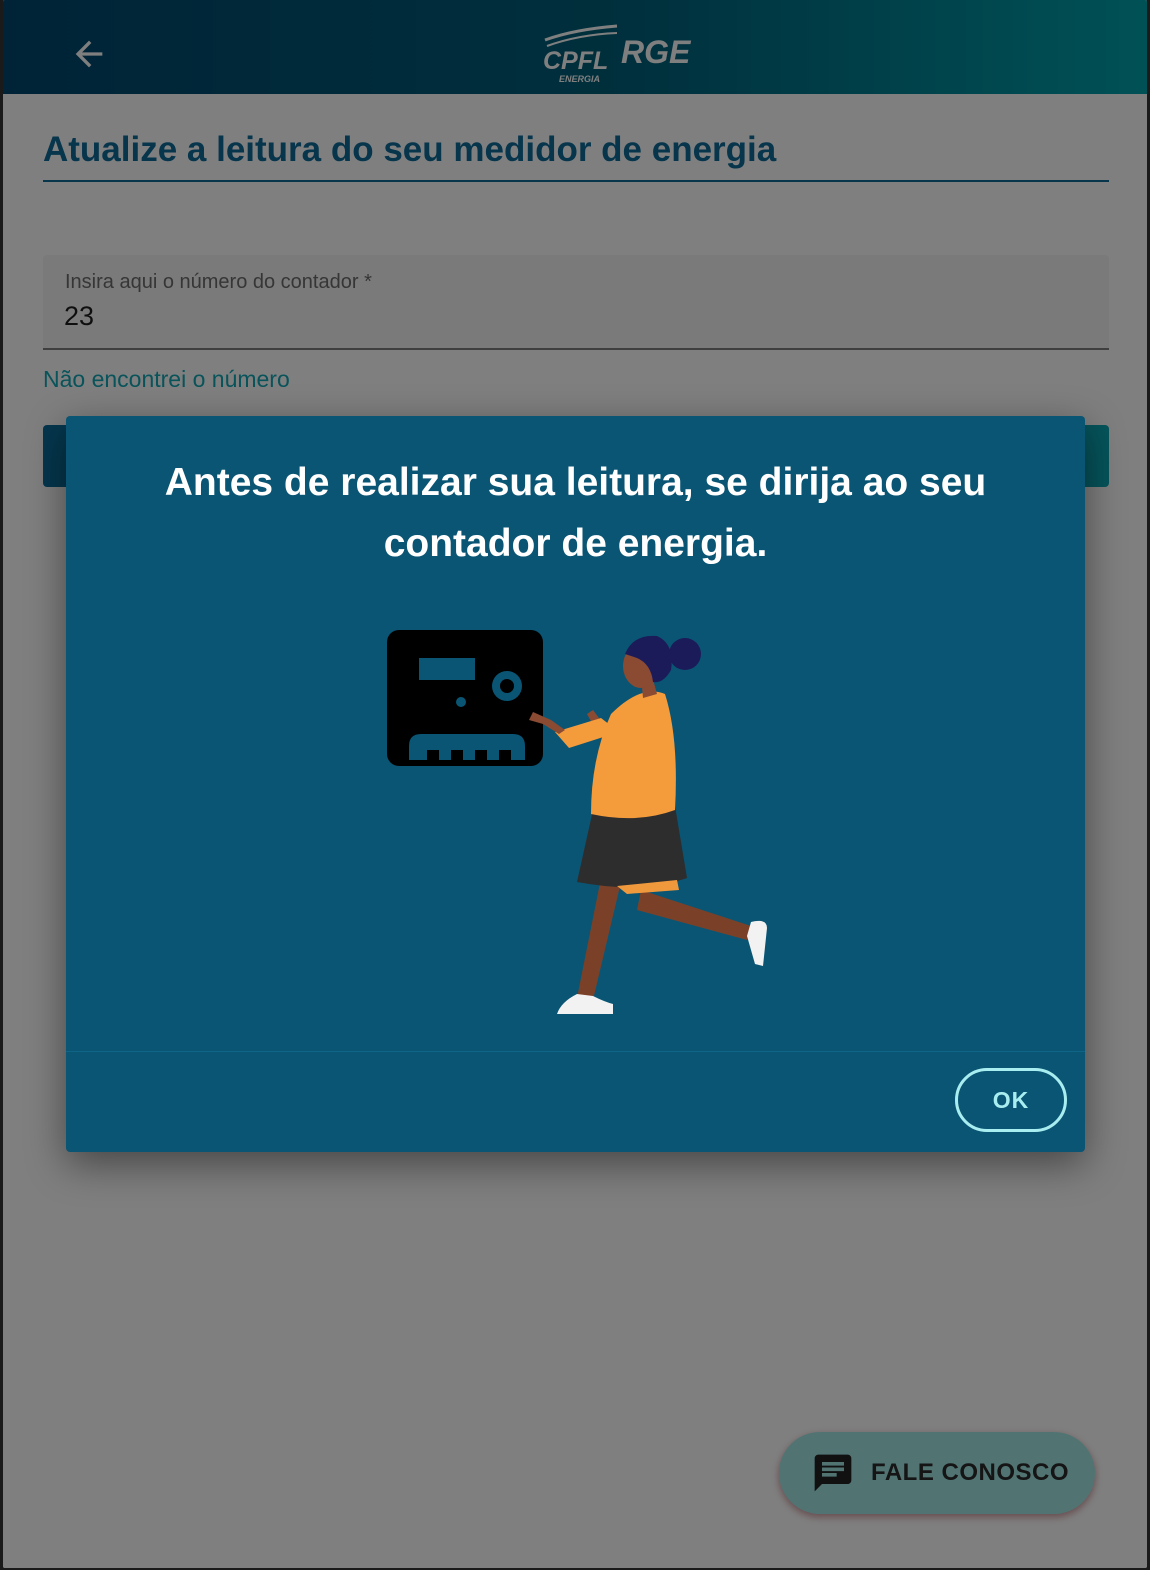 Image resolution: width=1150 pixels, height=1570 pixels. I want to click on woman-figure, so click(648, 824).